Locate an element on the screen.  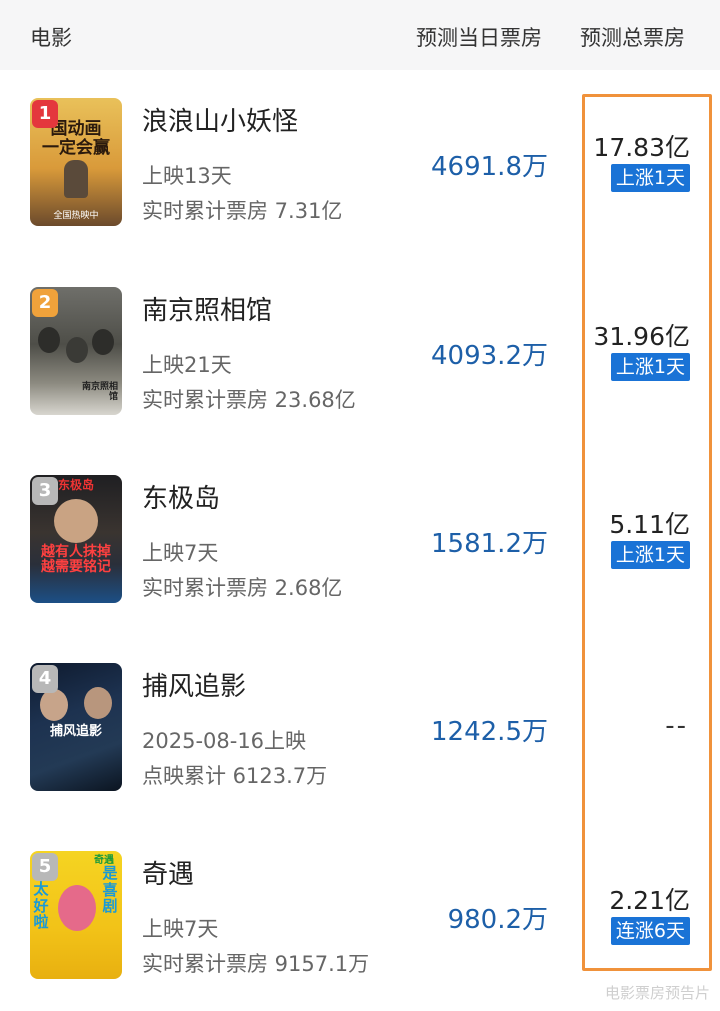
watermark: 电影票房预告片 is located at coordinates (657, 993).